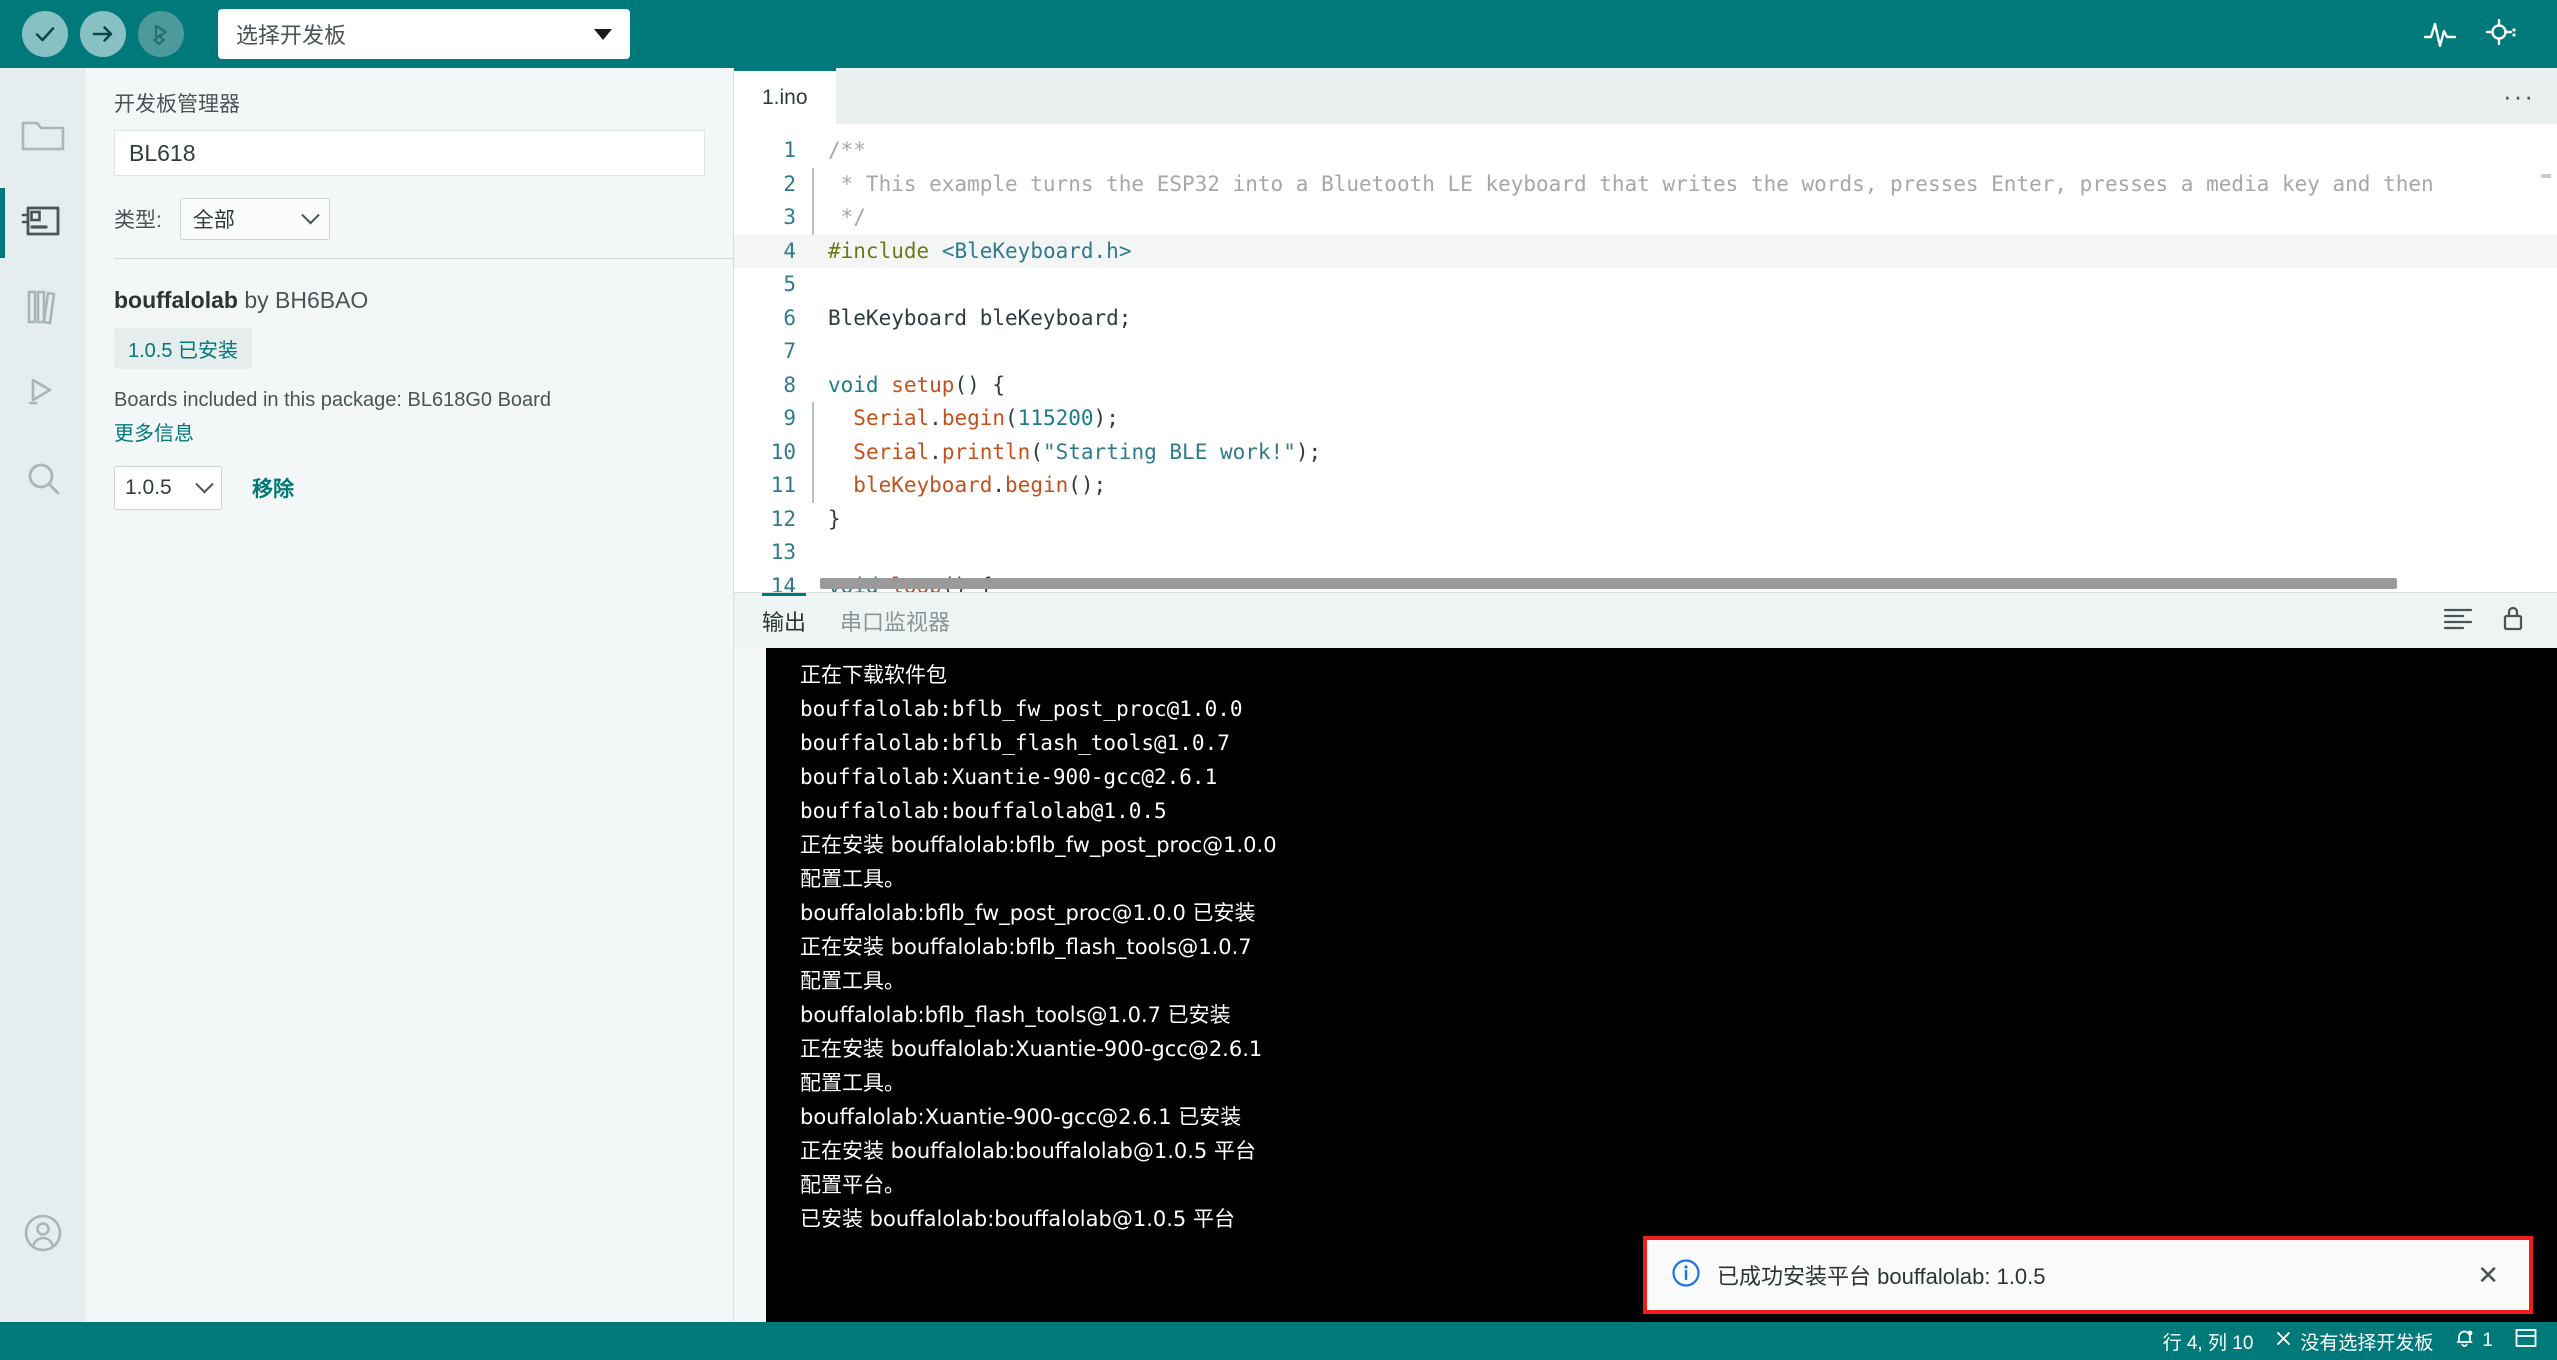 The height and width of the screenshot is (1360, 2557). I want to click on code-line: 3 */, so click(1645, 218).